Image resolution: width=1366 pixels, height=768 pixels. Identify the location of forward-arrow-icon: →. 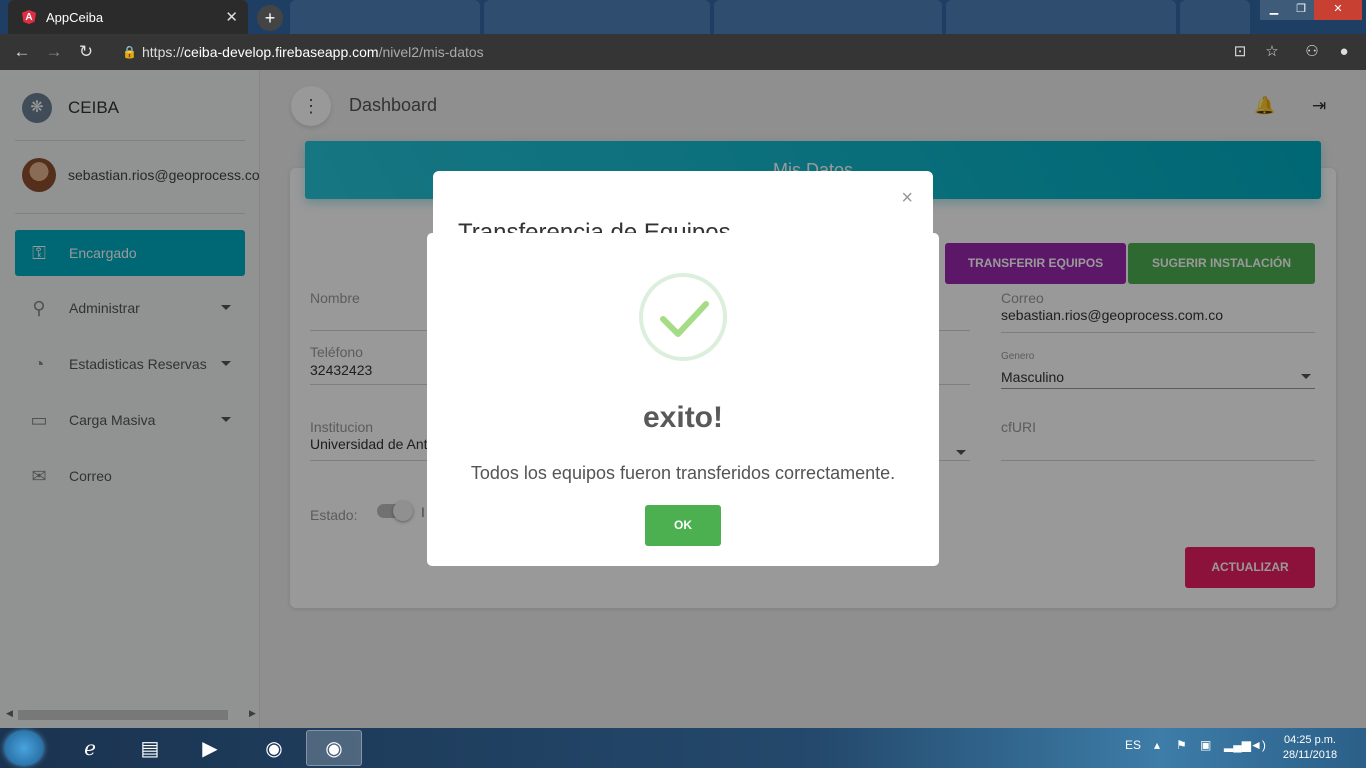
(54, 52).